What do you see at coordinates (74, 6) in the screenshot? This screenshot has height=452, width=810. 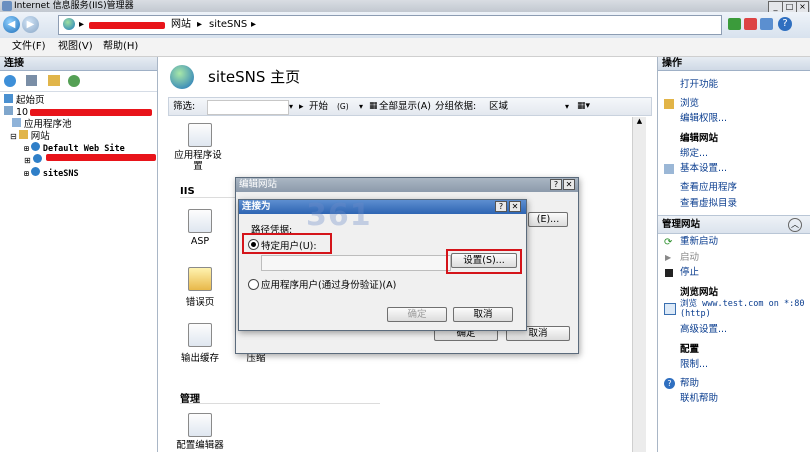 I see `window-title: Internet 信息服务(IIS)管理器` at bounding box center [74, 6].